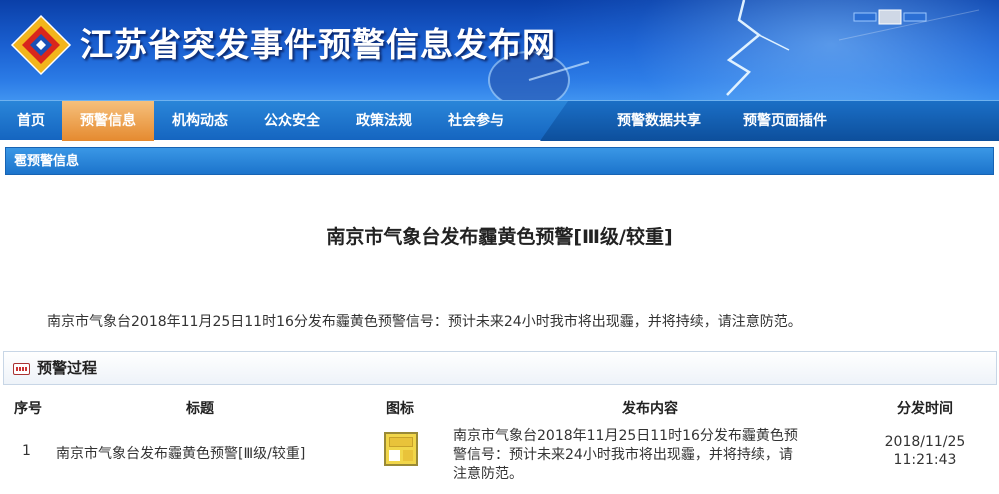  What do you see at coordinates (400, 409) in the screenshot?
I see `column-header-icon: 图标` at bounding box center [400, 409].